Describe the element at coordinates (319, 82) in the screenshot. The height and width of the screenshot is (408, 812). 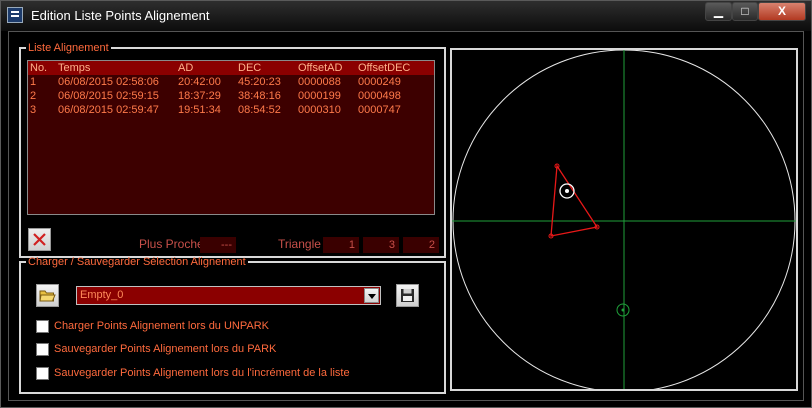
I see `cell-offsetad: 0000088` at that location.